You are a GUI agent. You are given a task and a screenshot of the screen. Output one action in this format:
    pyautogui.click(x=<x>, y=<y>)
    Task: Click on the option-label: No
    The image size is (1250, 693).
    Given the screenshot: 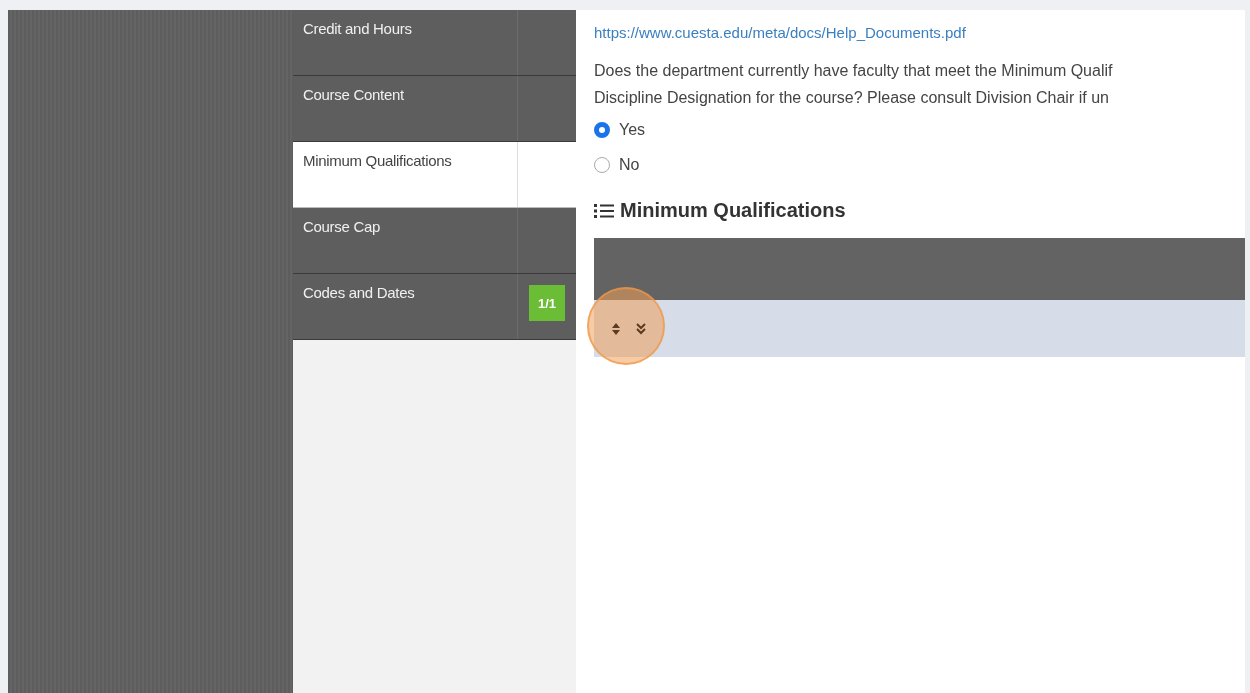 What is the action you would take?
    pyautogui.click(x=629, y=164)
    